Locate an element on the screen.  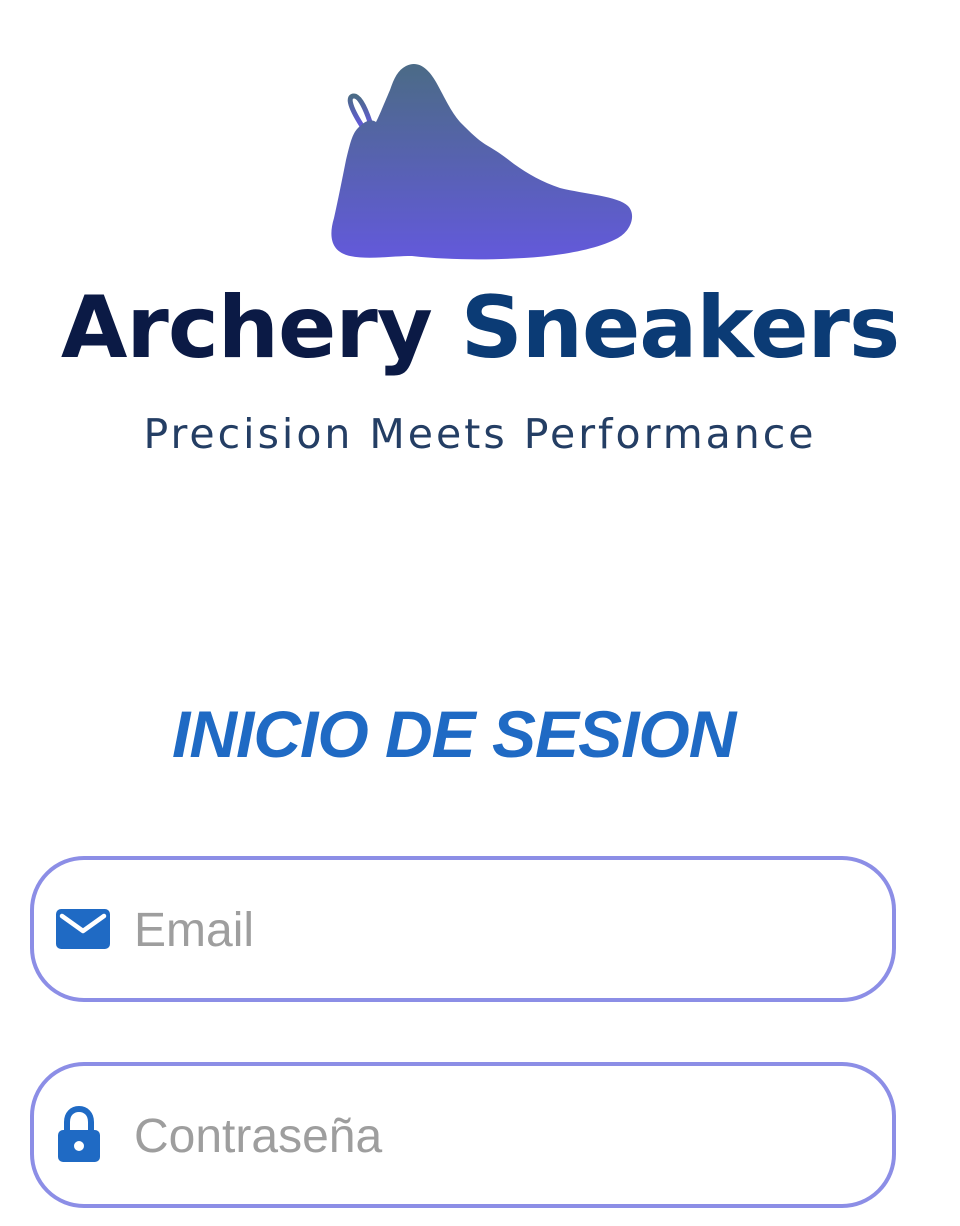
brand-name-part2: Sneakers is located at coordinates (680, 328).